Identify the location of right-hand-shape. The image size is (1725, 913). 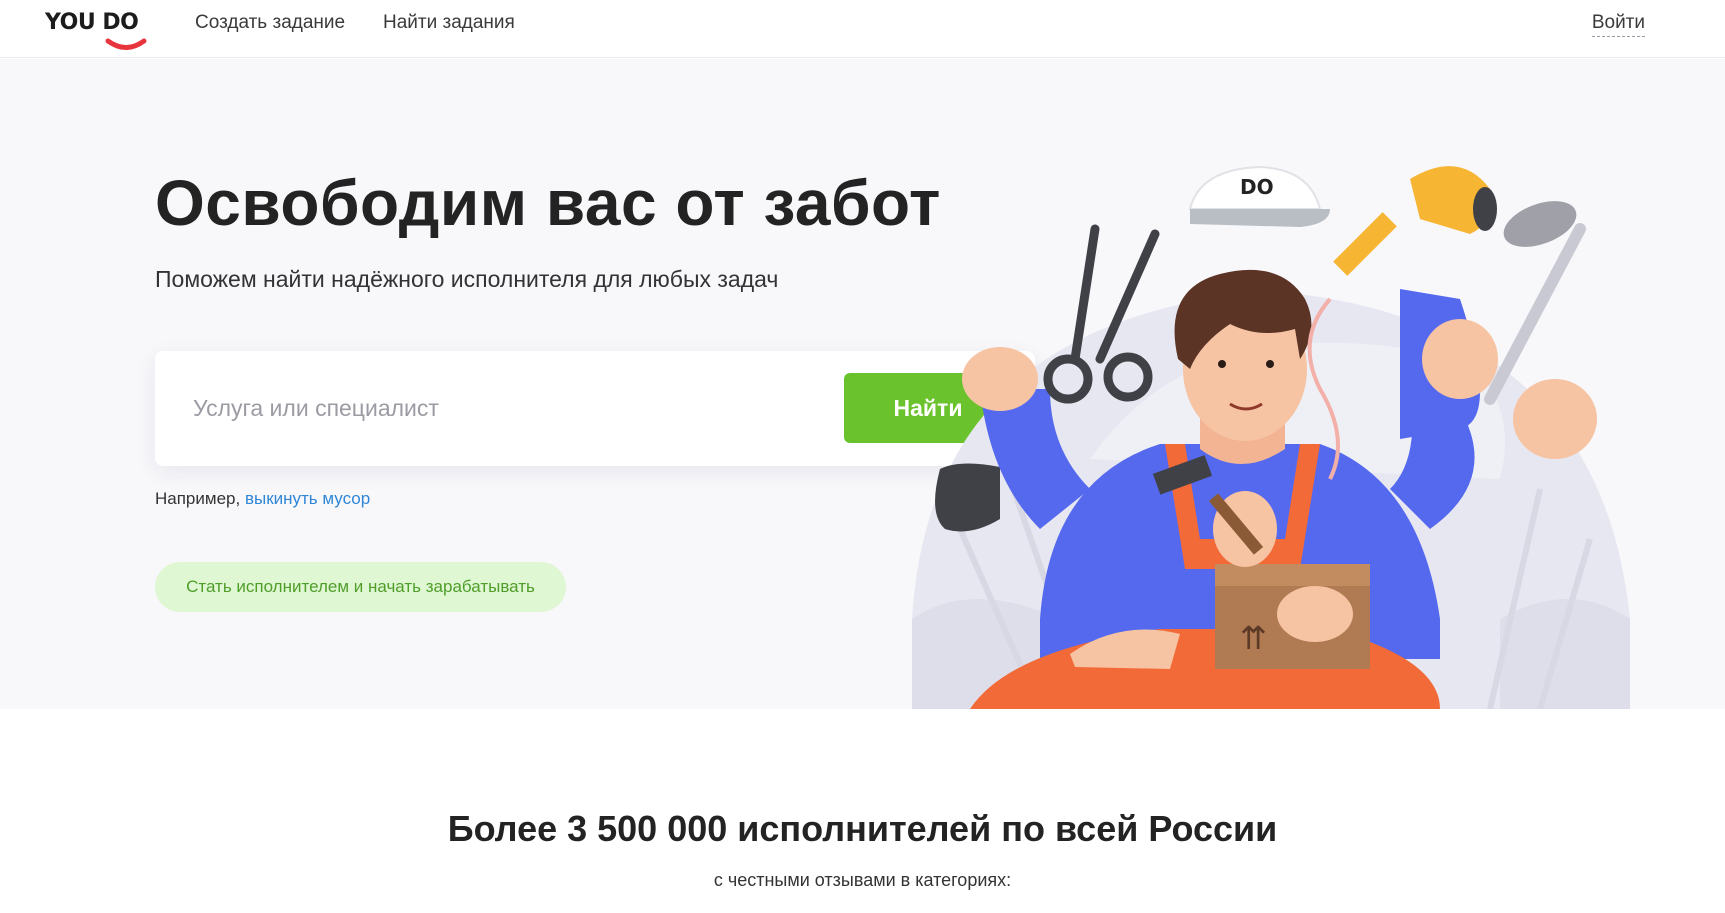
(1315, 614).